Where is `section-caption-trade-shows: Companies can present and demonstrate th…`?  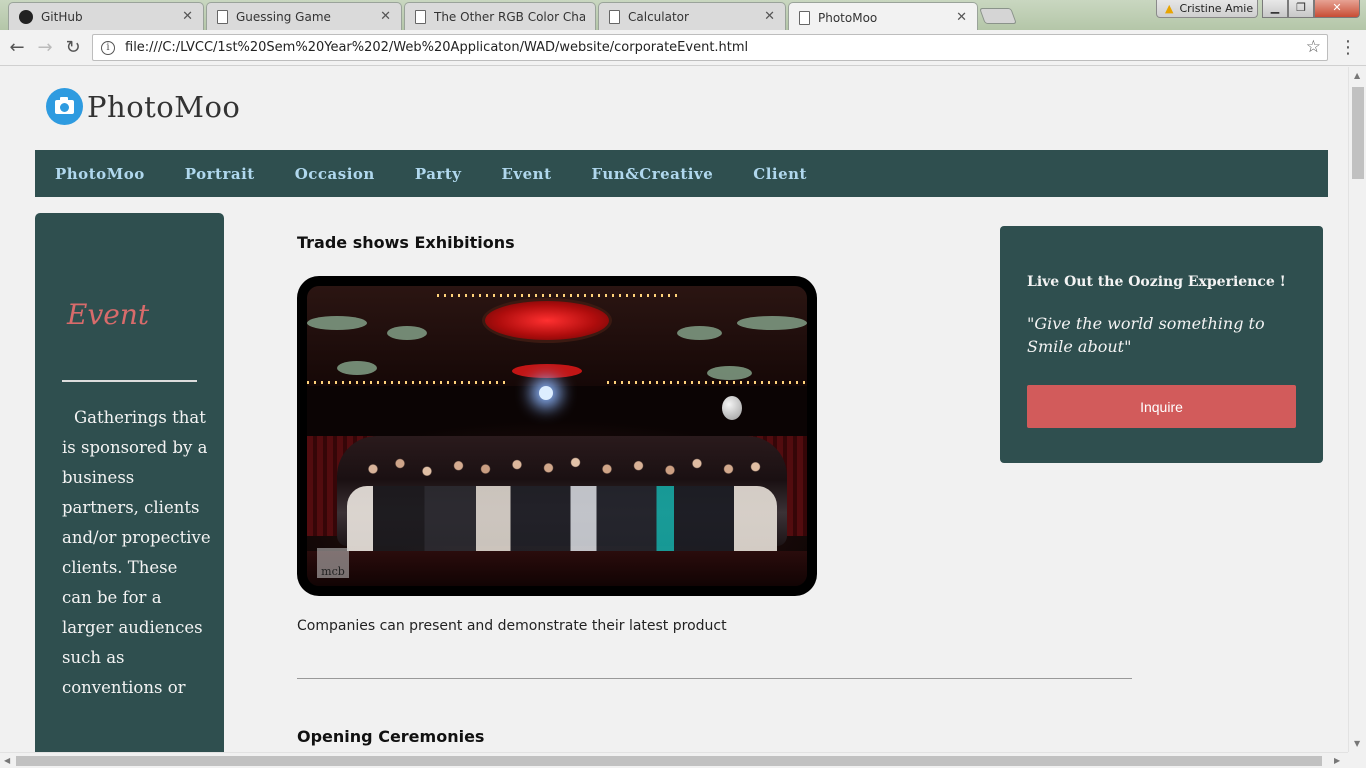 section-caption-trade-shows: Companies can present and demonstrate th… is located at coordinates (512, 626).